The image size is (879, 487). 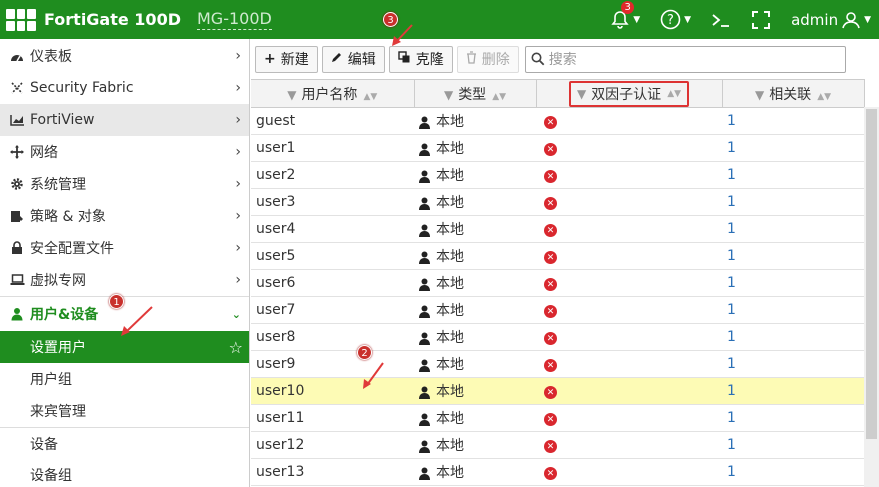 I want to click on help-button: ? ▼, so click(x=675, y=19).